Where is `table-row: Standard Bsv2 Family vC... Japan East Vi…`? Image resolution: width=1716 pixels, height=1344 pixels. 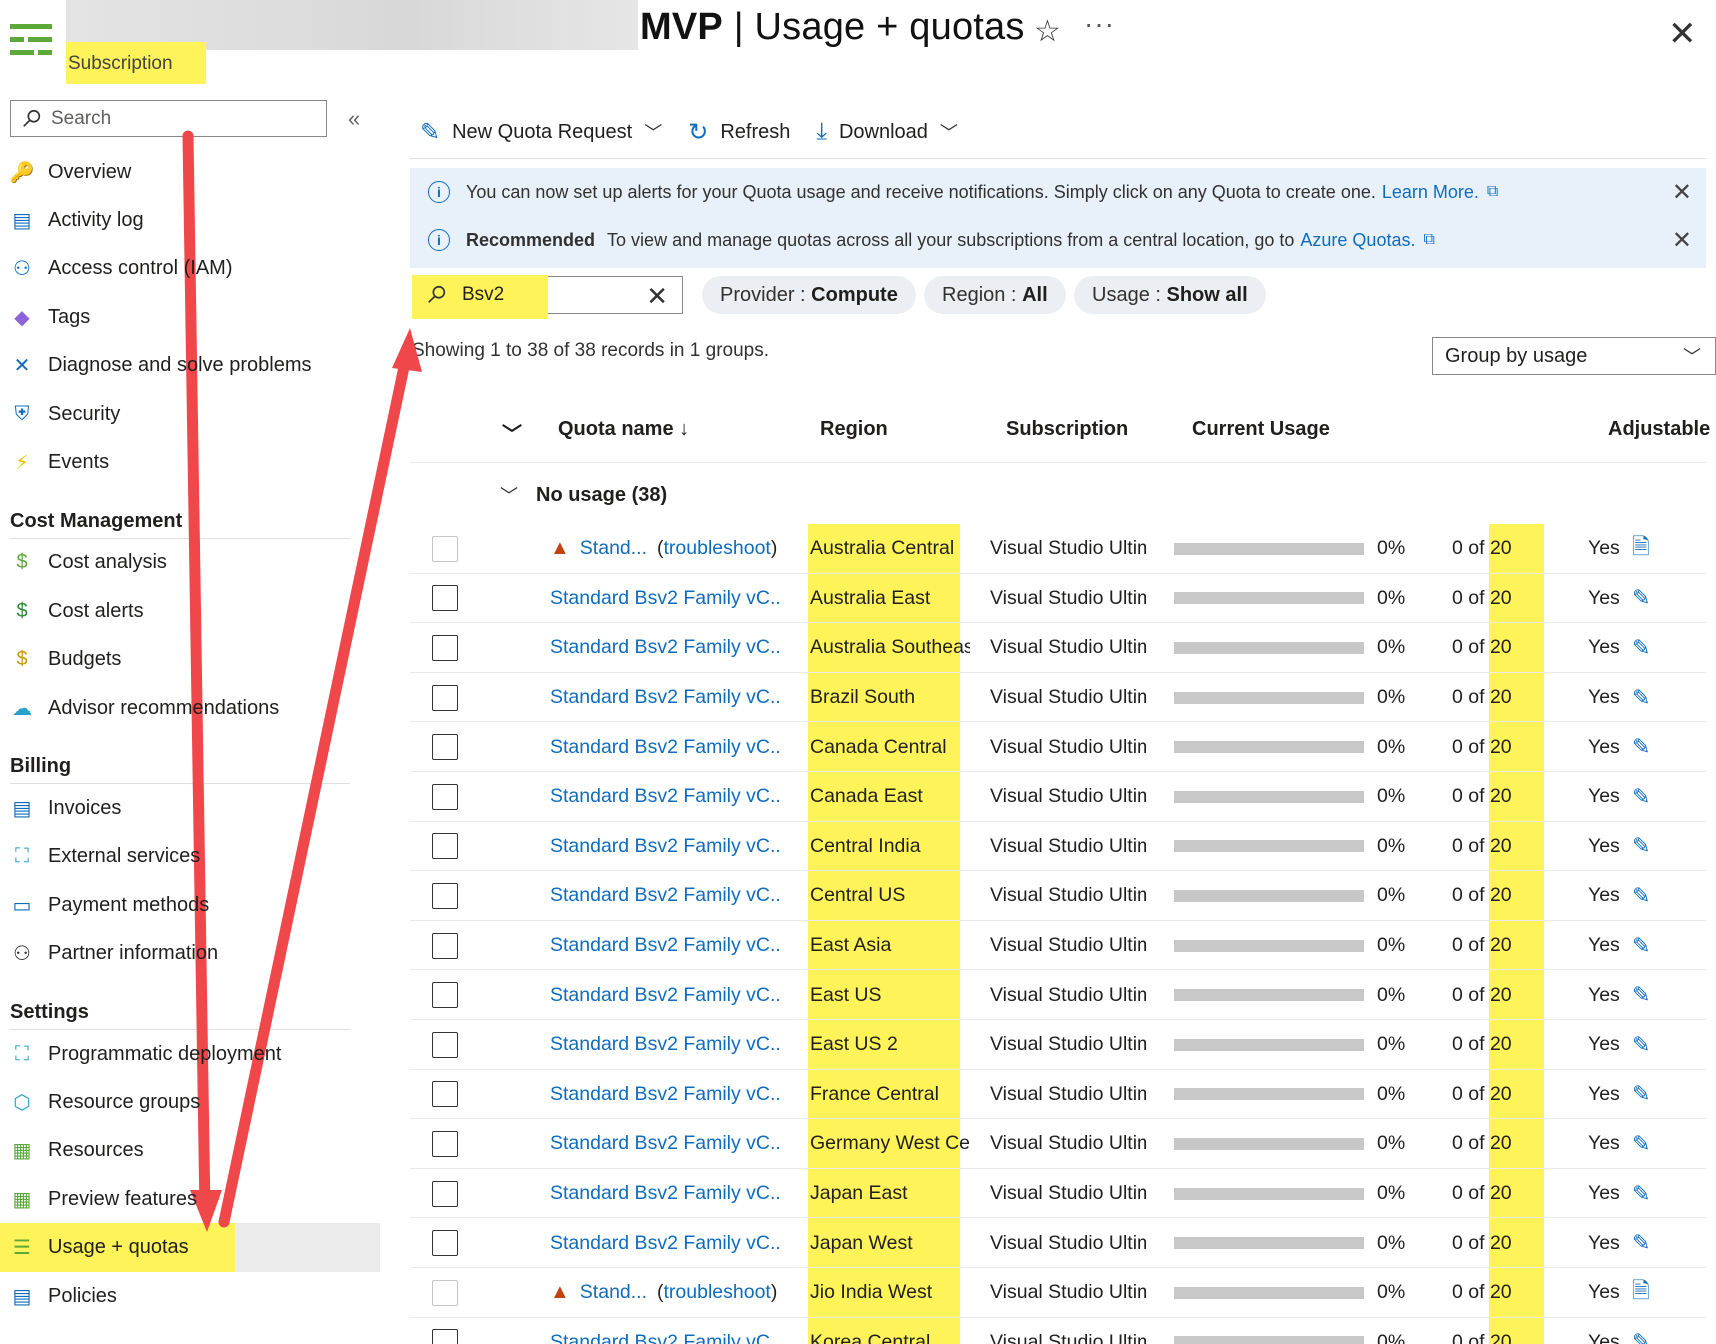
table-row: Standard Bsv2 Family vC... Japan East Vi… is located at coordinates (1058, 1194).